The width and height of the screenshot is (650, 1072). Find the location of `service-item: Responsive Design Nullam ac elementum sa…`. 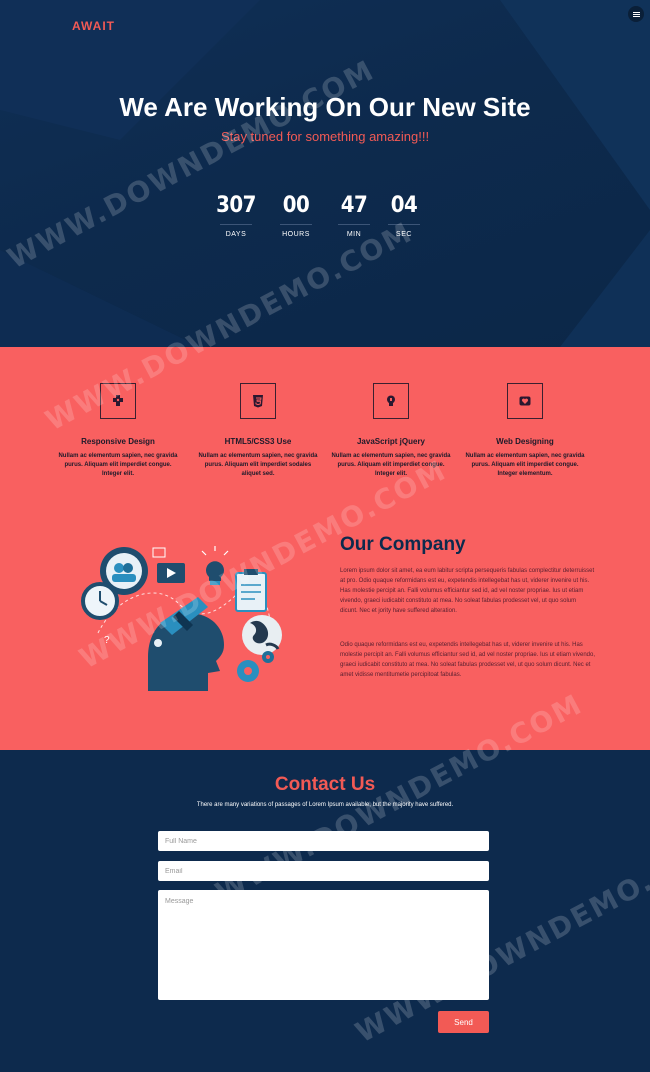

service-item: Responsive Design Nullam ac elementum sa… is located at coordinates (118, 431).